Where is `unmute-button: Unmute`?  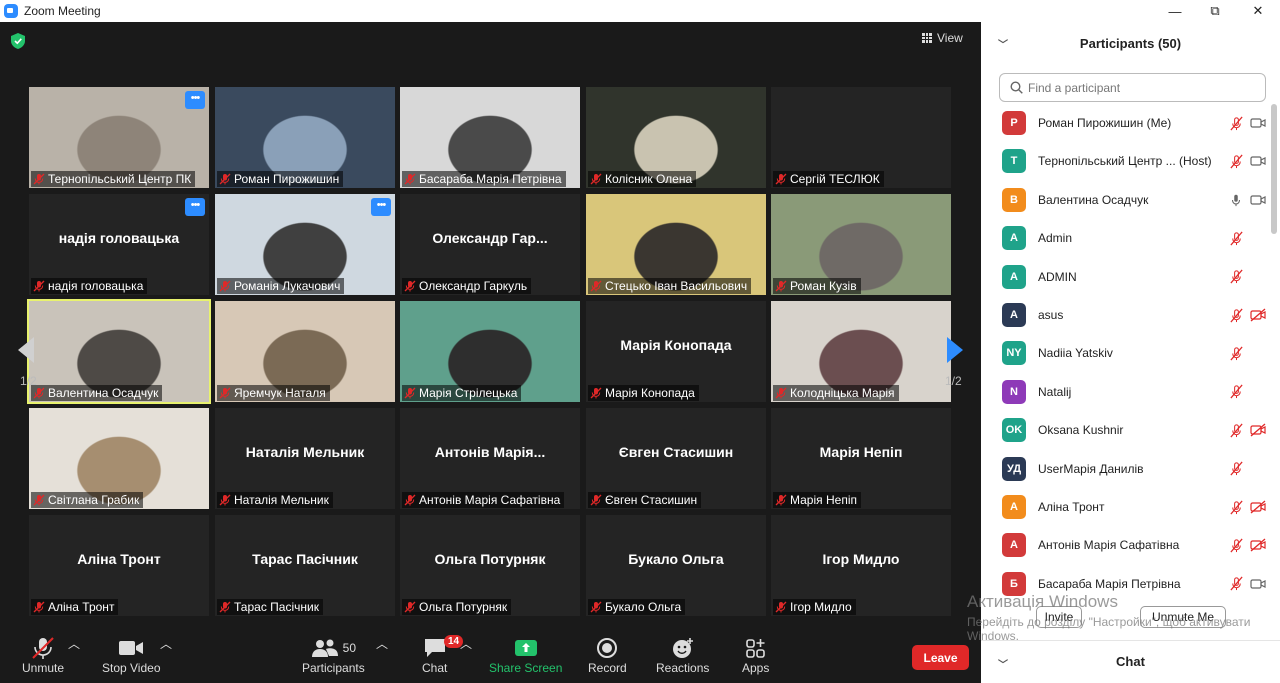
unmute-button: Unmute is located at coordinates (43, 655).